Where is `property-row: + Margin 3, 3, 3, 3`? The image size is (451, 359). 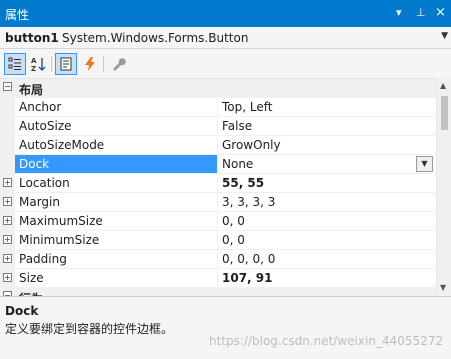 property-row: + Margin 3, 3, 3, 3 is located at coordinates (218, 202).